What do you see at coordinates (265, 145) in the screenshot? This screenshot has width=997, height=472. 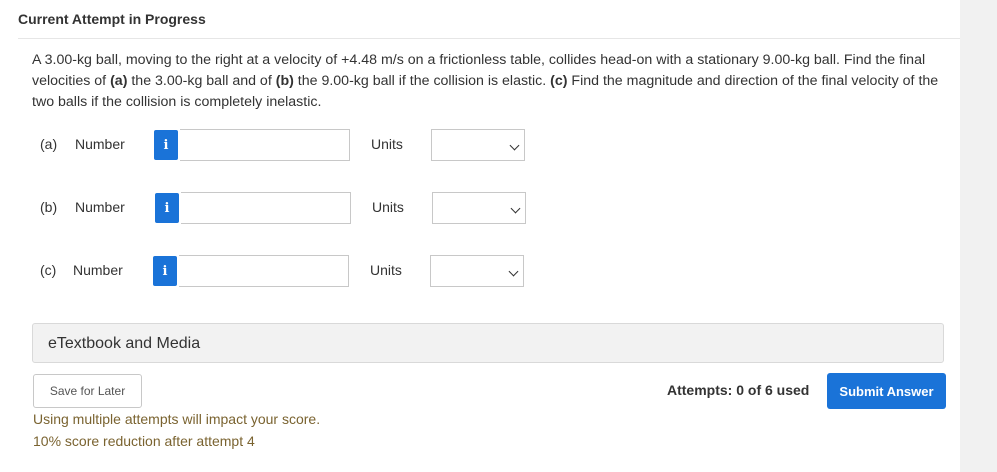 I see `number-input-a` at bounding box center [265, 145].